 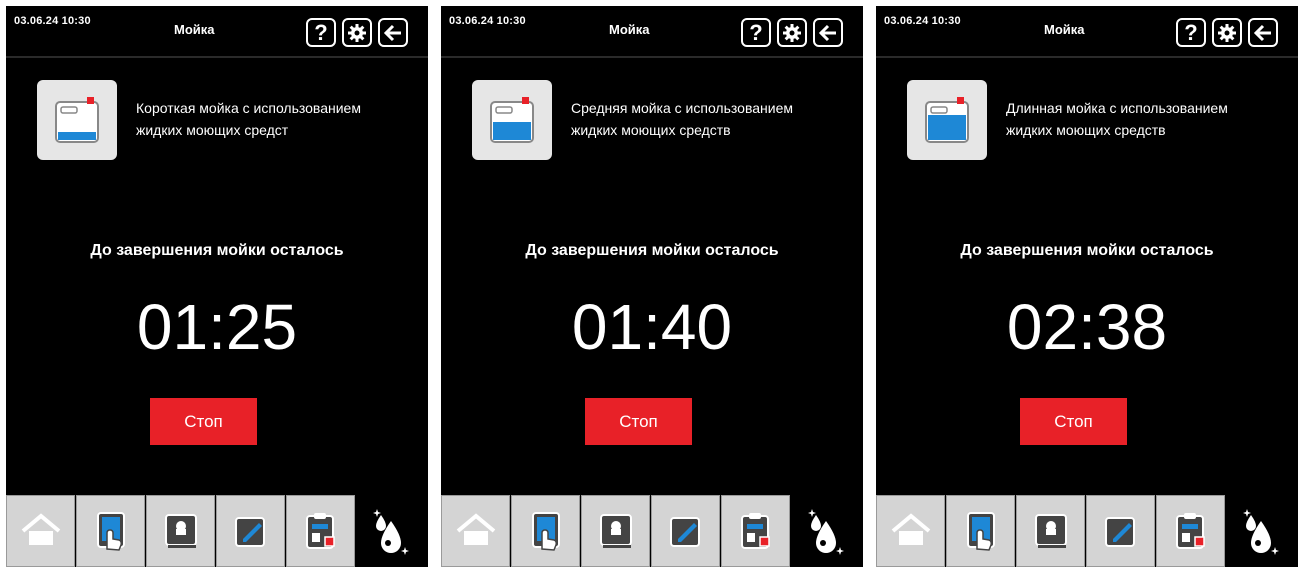 What do you see at coordinates (1117, 108) in the screenshot?
I see `description-line: Длинная мойка с использованием` at bounding box center [1117, 108].